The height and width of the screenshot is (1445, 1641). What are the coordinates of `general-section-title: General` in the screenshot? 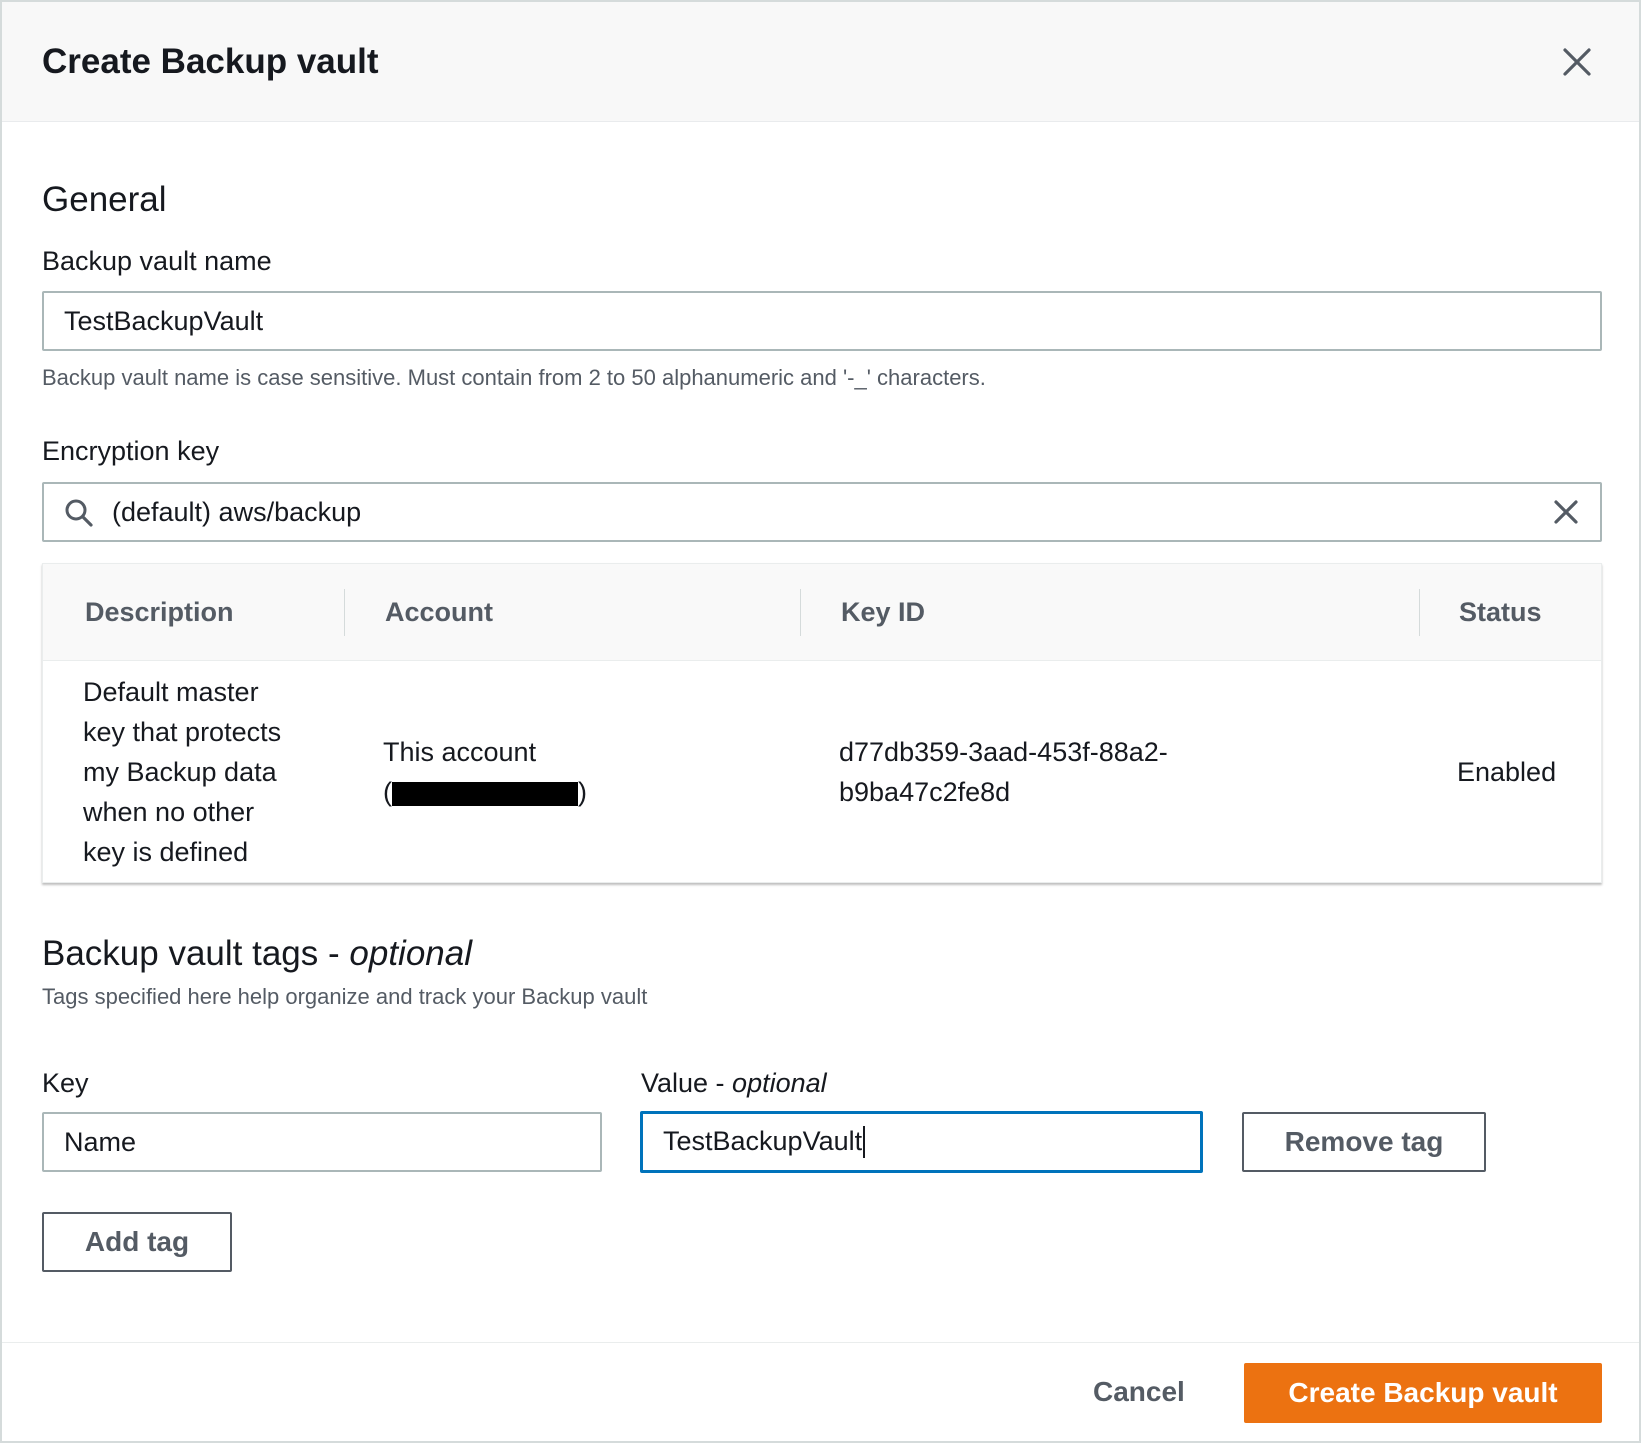 It's located at (104, 199).